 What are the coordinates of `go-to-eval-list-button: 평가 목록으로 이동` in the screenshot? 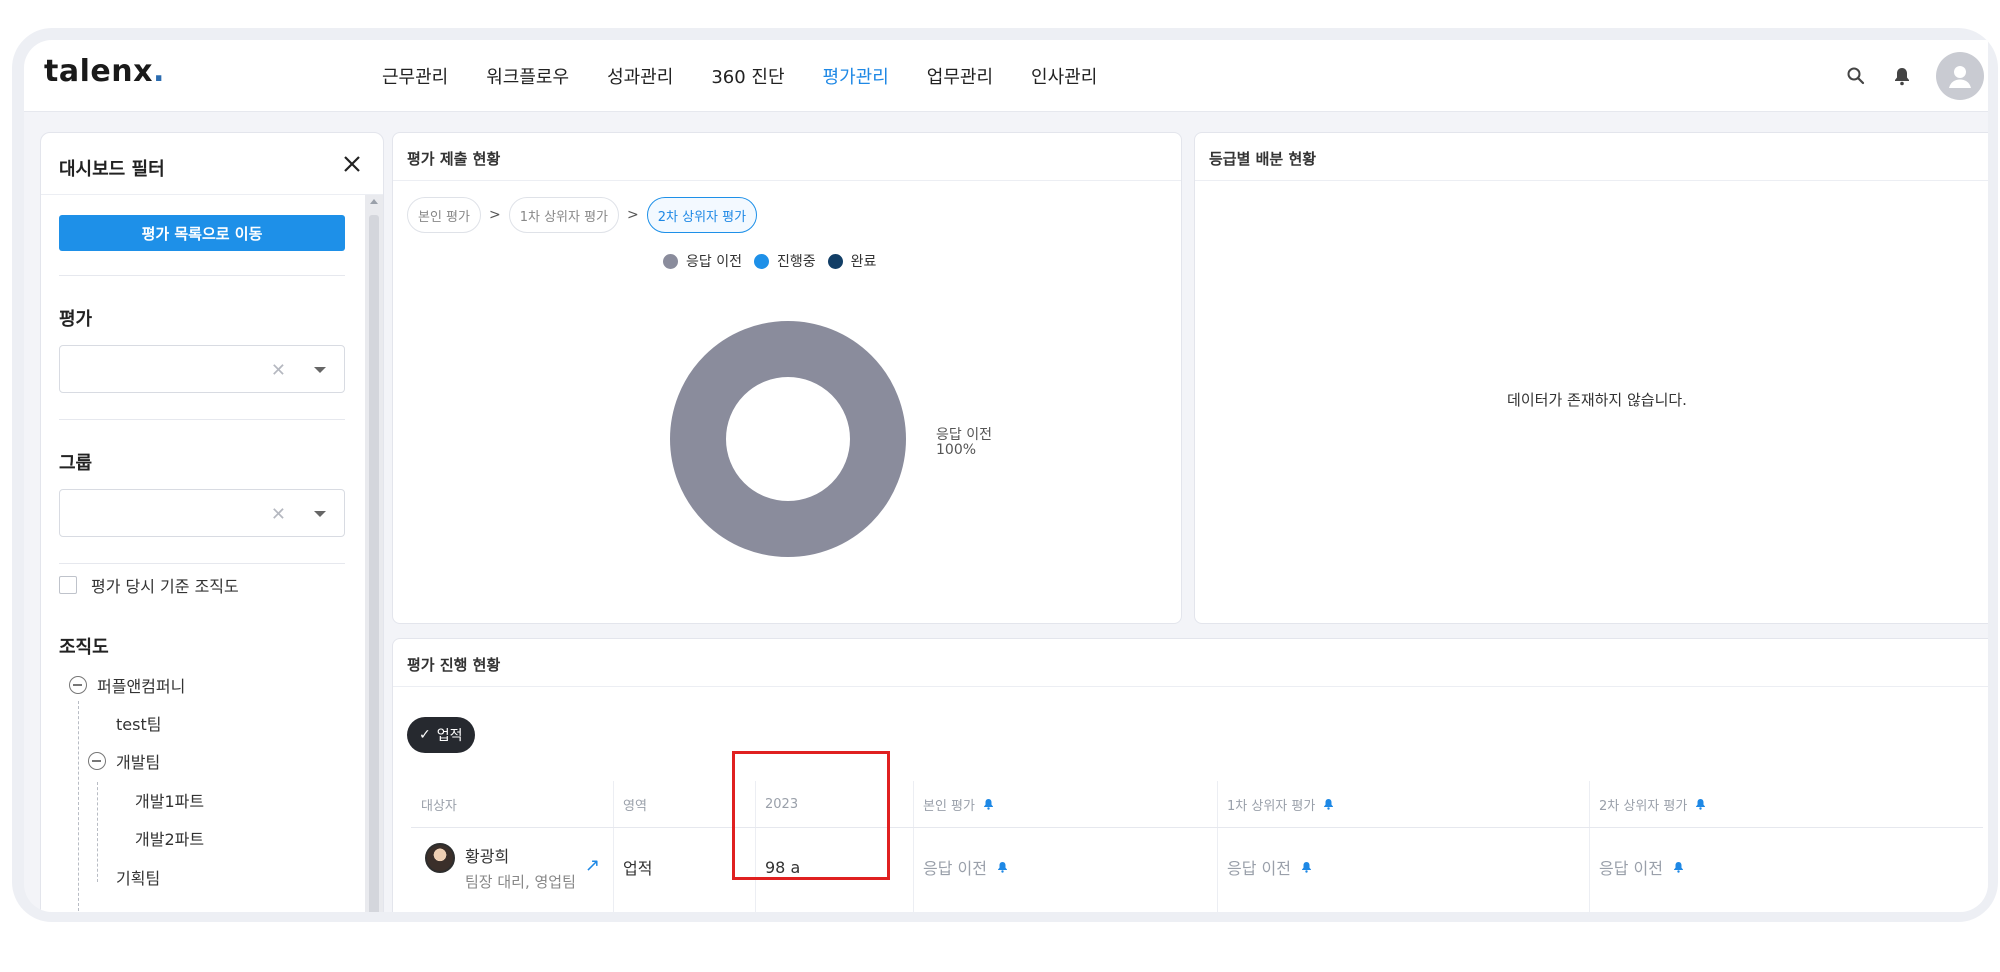 It's located at (202, 233).